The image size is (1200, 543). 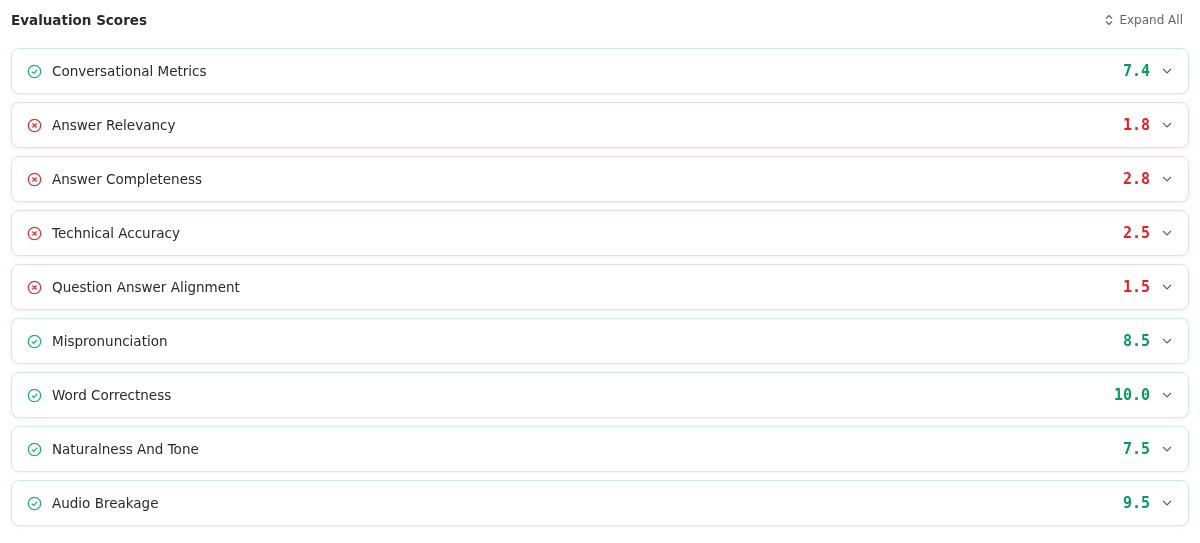 What do you see at coordinates (114, 125) in the screenshot?
I see `metric-name: Answer Relevancy` at bounding box center [114, 125].